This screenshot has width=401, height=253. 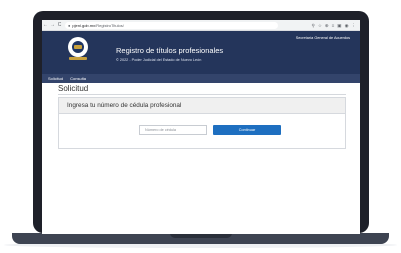 I want to click on card-title: Ingresa tu número de cédula profesional, so click(x=124, y=105).